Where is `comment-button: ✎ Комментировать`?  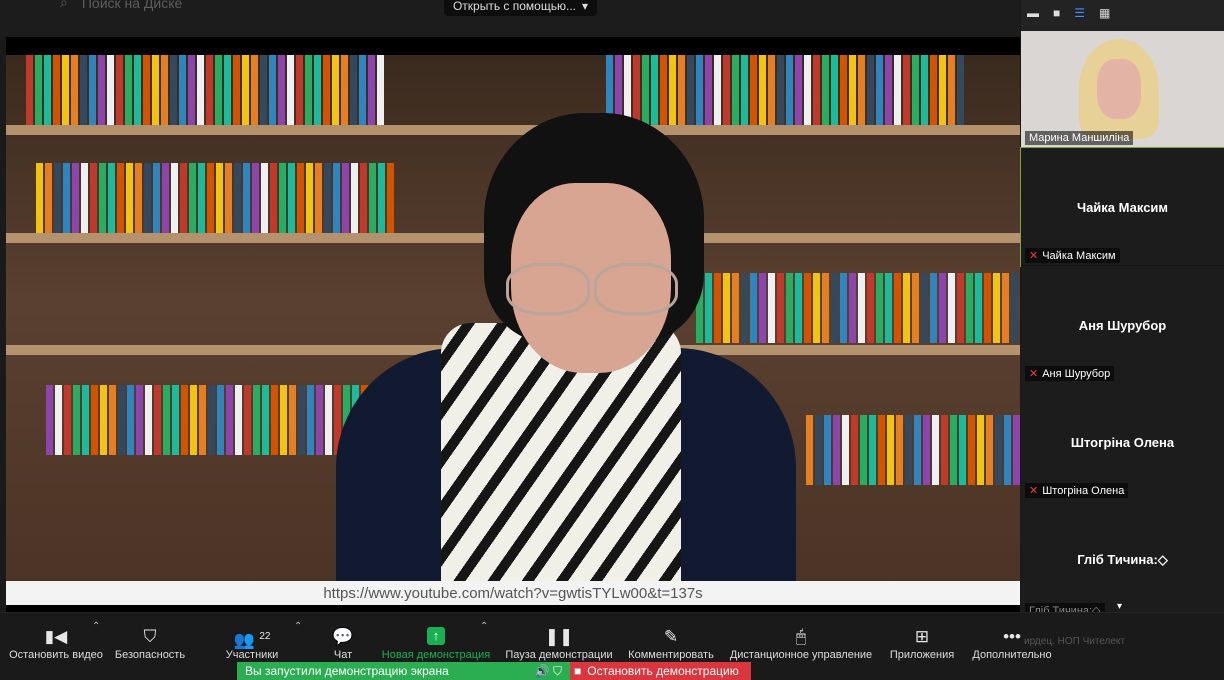
comment-button: ✎ Комментировать is located at coordinates (671, 639).